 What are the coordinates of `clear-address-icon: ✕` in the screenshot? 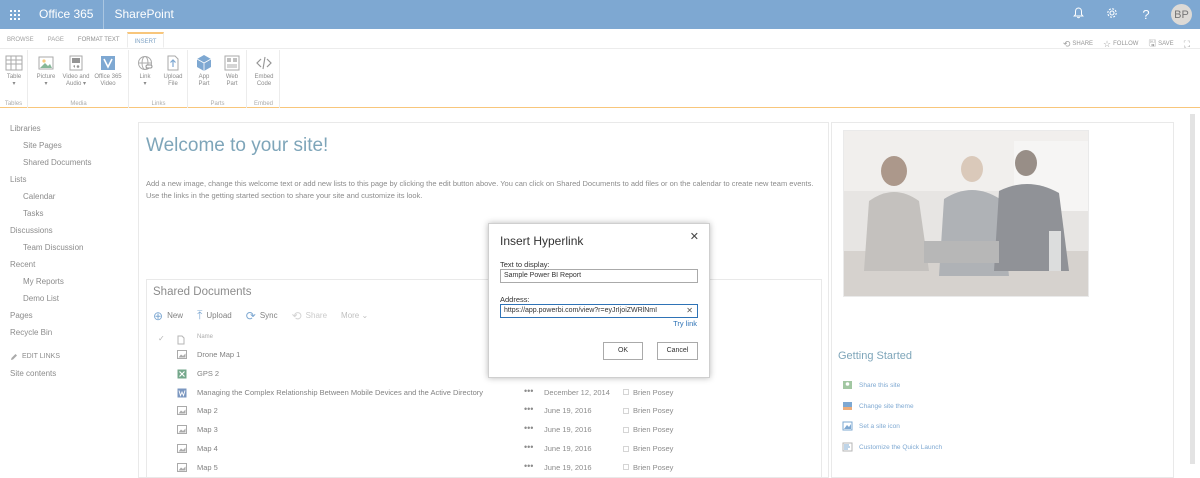 It's located at (689, 311).